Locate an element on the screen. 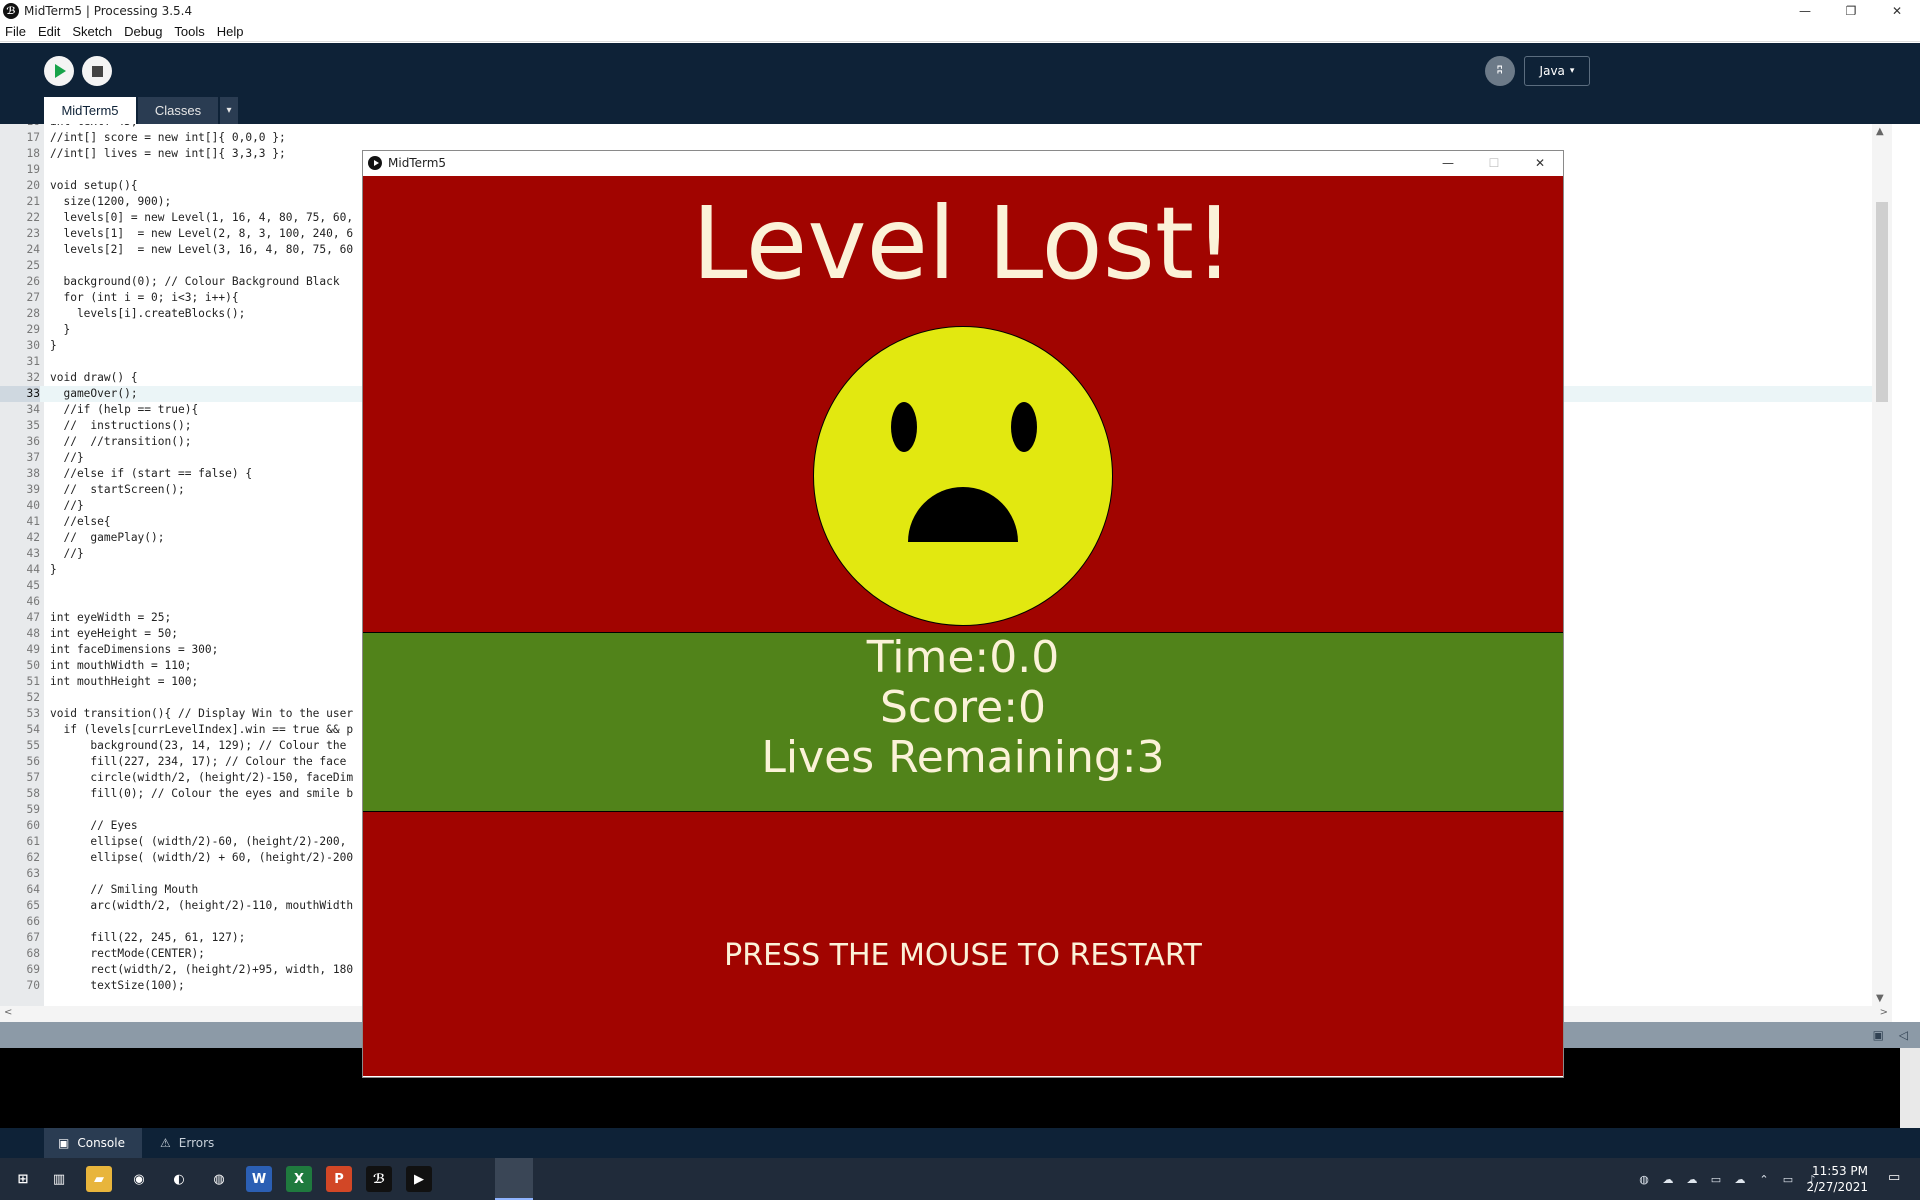  code-text: textSize(100); is located at coordinates (117, 985).